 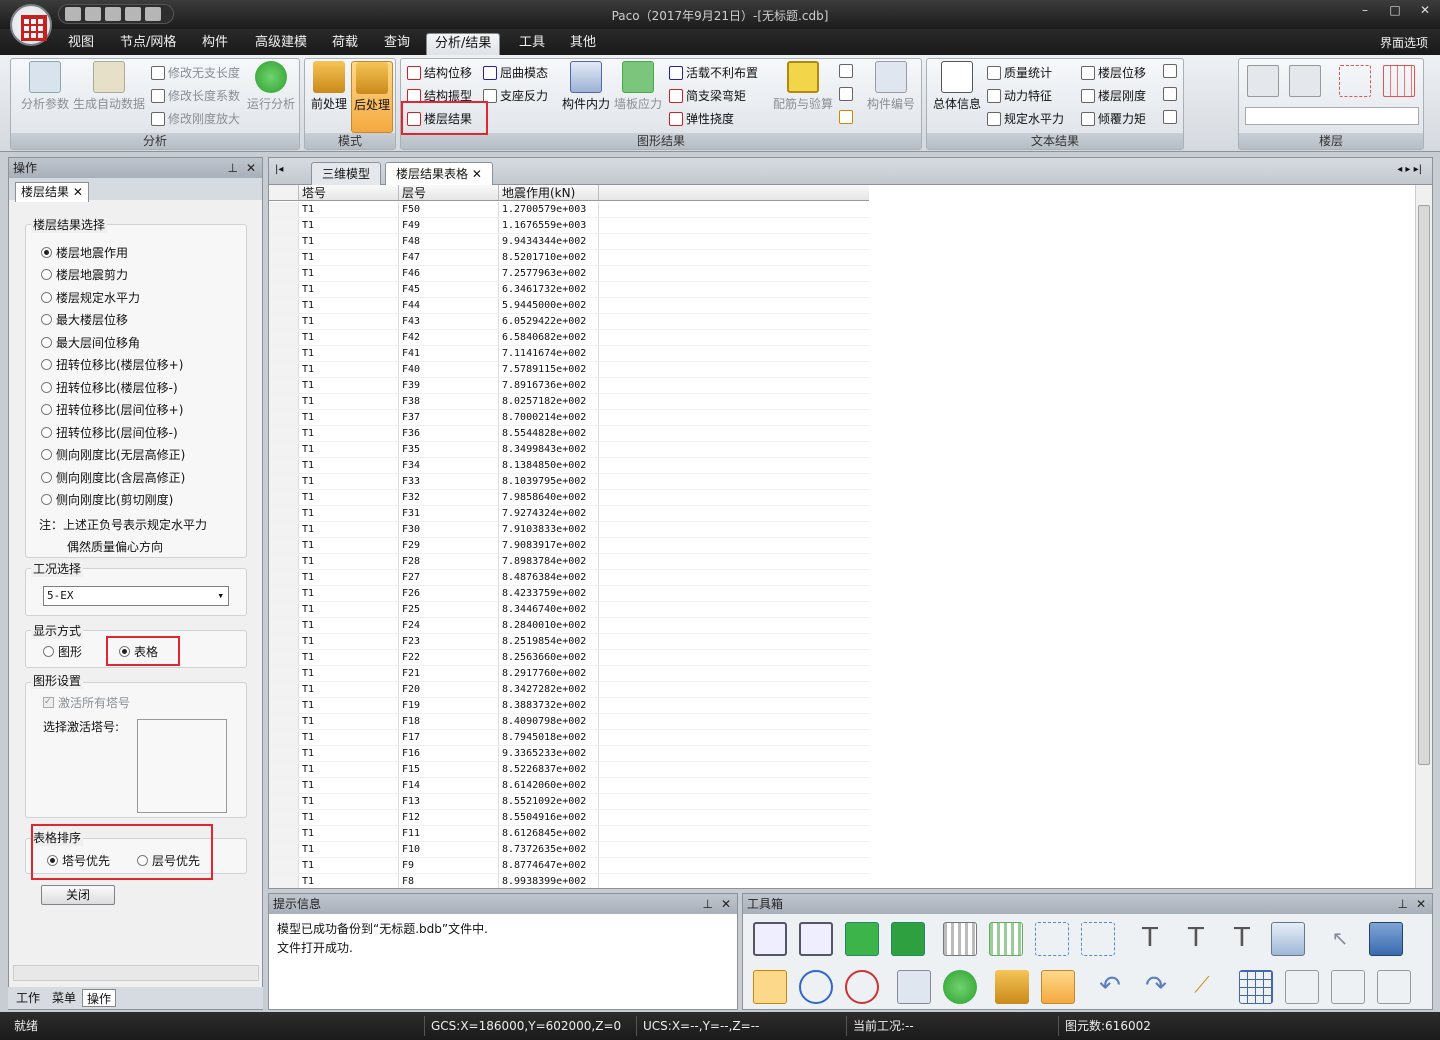 I want to click on modify-unbraced-button: 修改无支长度, so click(x=195, y=72).